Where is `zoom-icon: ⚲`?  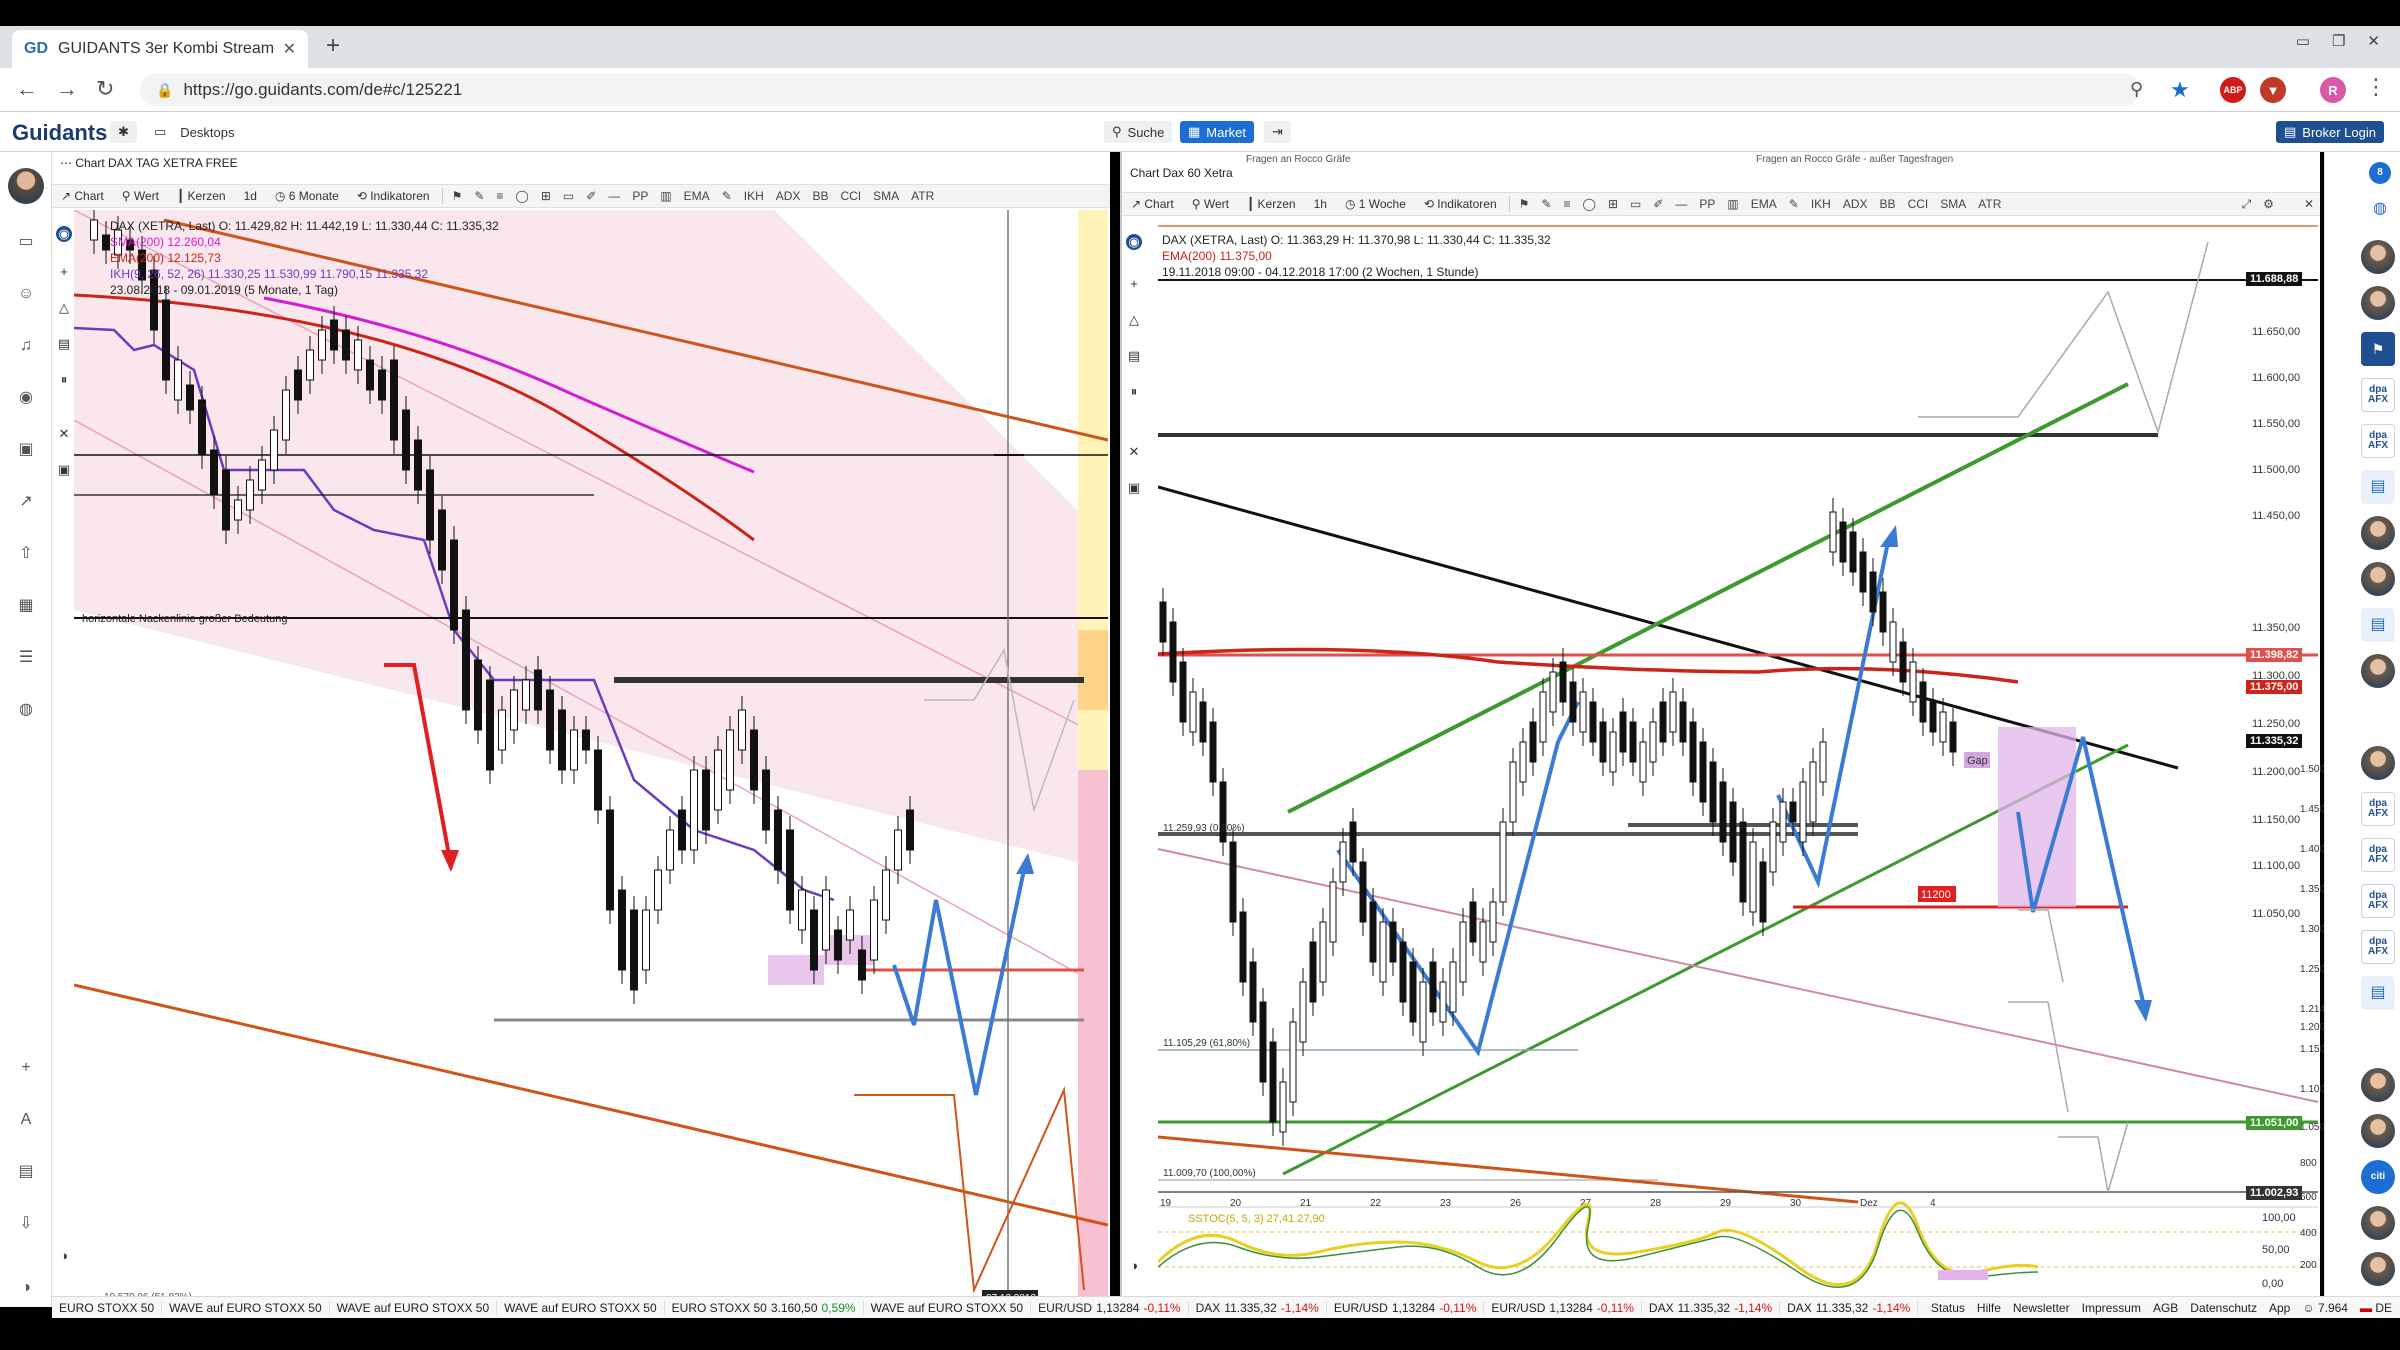 zoom-icon: ⚲ is located at coordinates (2136, 89).